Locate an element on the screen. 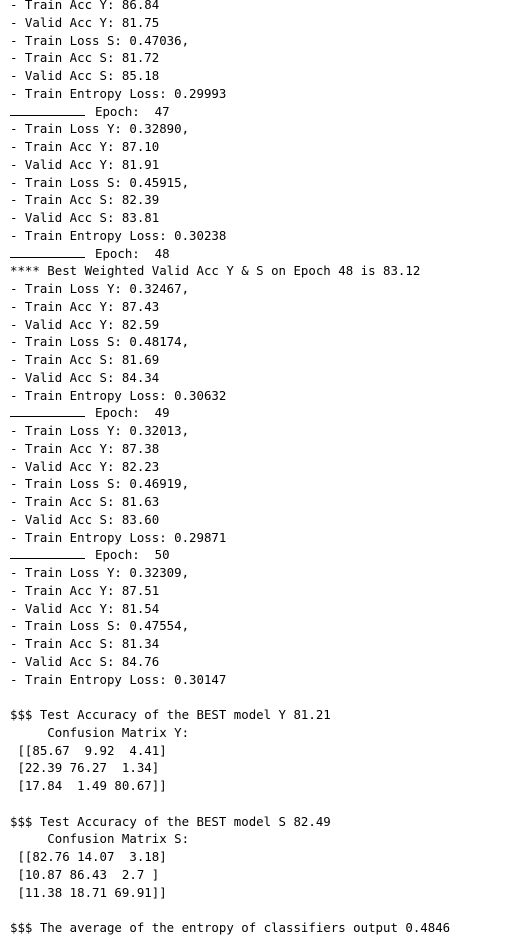  log-line: - Train Loss Y: 0.32013, is located at coordinates (100, 430).